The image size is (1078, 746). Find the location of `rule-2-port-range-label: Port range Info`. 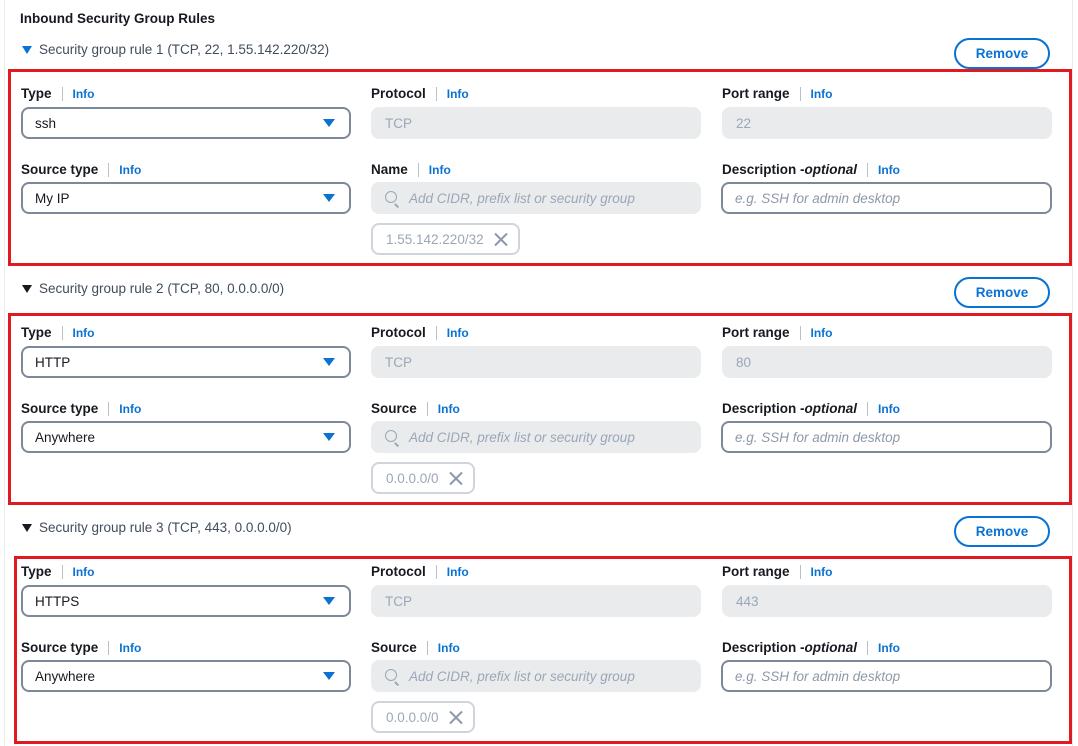

rule-2-port-range-label: Port range Info is located at coordinates (777, 332).